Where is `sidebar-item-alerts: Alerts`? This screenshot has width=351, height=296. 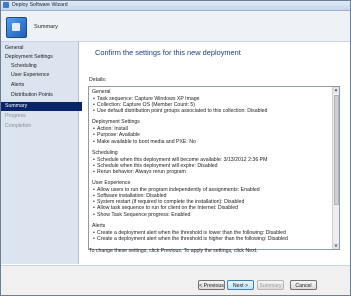 sidebar-item-alerts: Alerts is located at coordinates (44, 85).